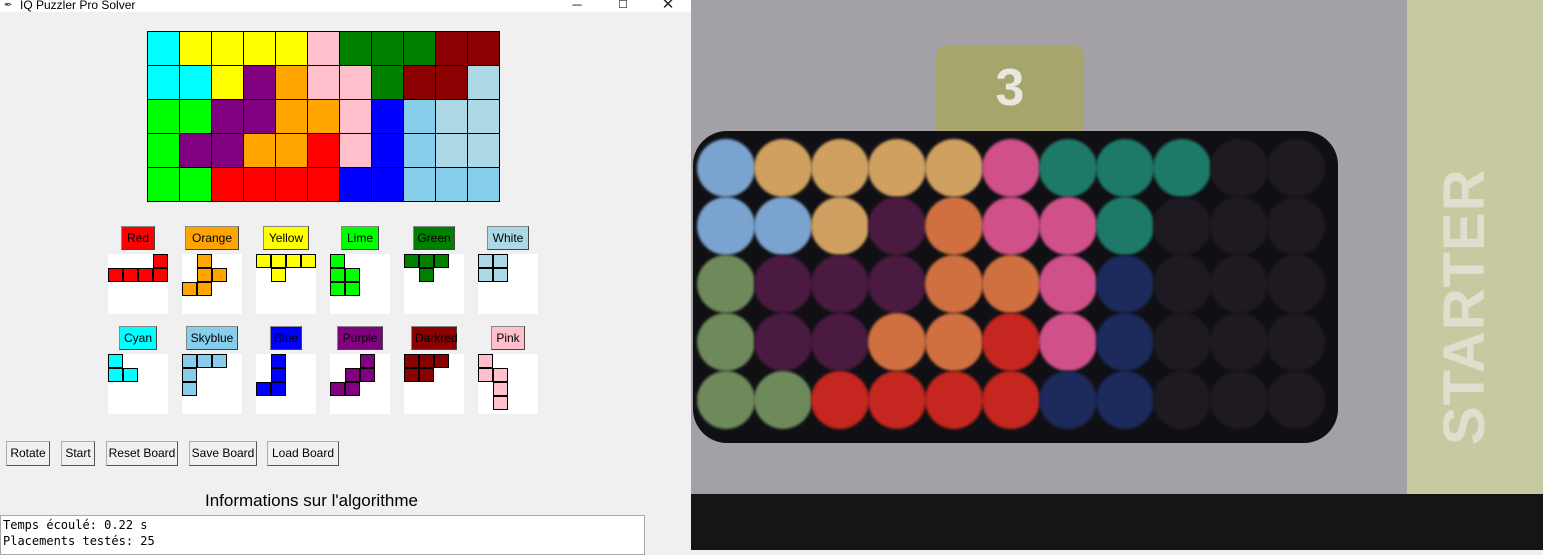 The width and height of the screenshot is (1543, 555). Describe the element at coordinates (508, 238) in the screenshot. I see `piece-button-white: White` at that location.